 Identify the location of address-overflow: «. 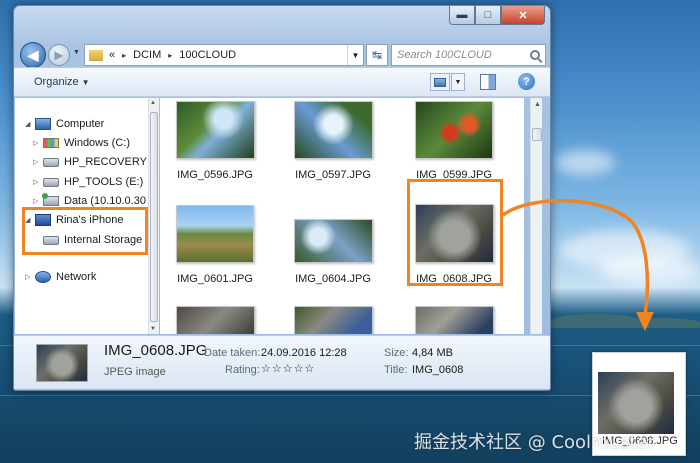
(112, 55).